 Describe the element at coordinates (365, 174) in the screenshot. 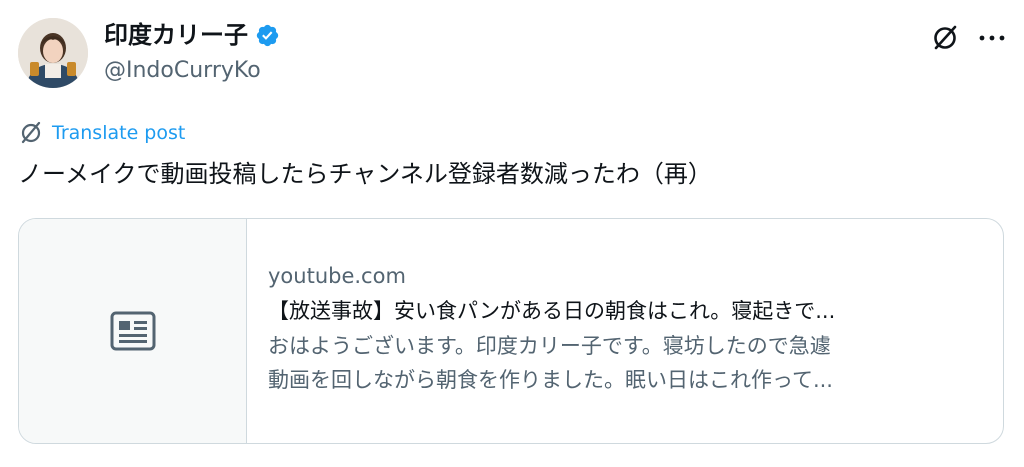

I see `post-text: ノーメイクで動画投稿したらチャンネル登録者数減ったわ（再）` at that location.